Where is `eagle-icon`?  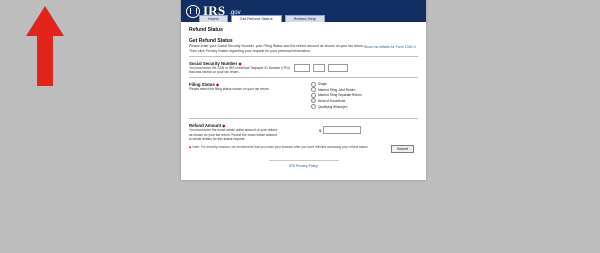 eagle-icon is located at coordinates (193, 11).